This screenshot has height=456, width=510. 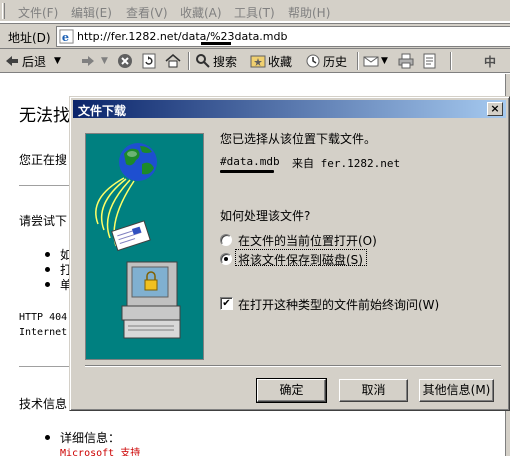 I want to click on history-button: 历史, so click(x=326, y=61).